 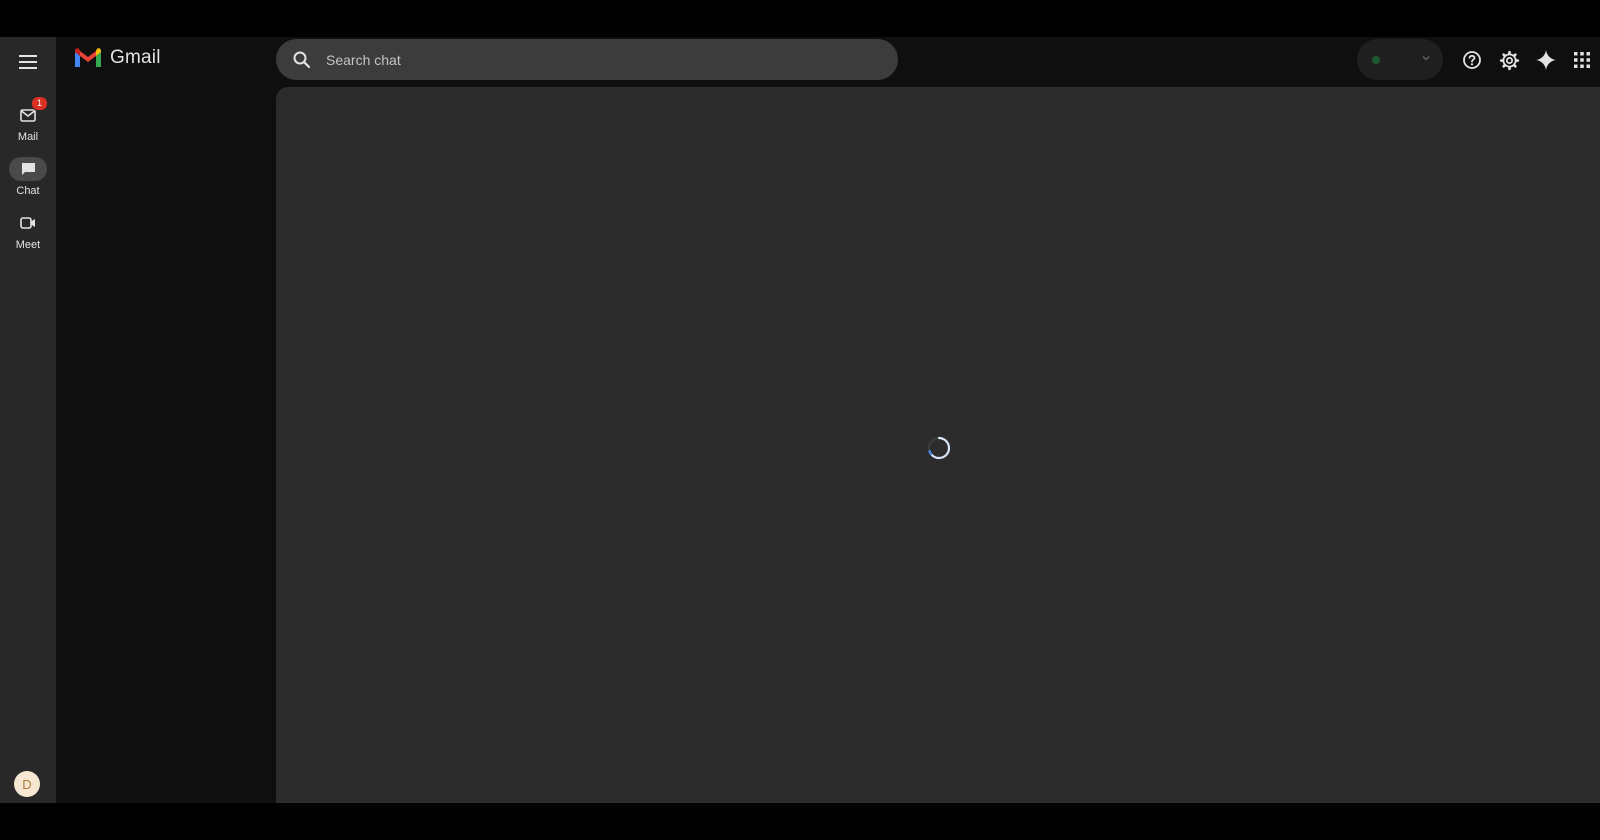 What do you see at coordinates (939, 448) in the screenshot?
I see `loading-spinner-icon` at bounding box center [939, 448].